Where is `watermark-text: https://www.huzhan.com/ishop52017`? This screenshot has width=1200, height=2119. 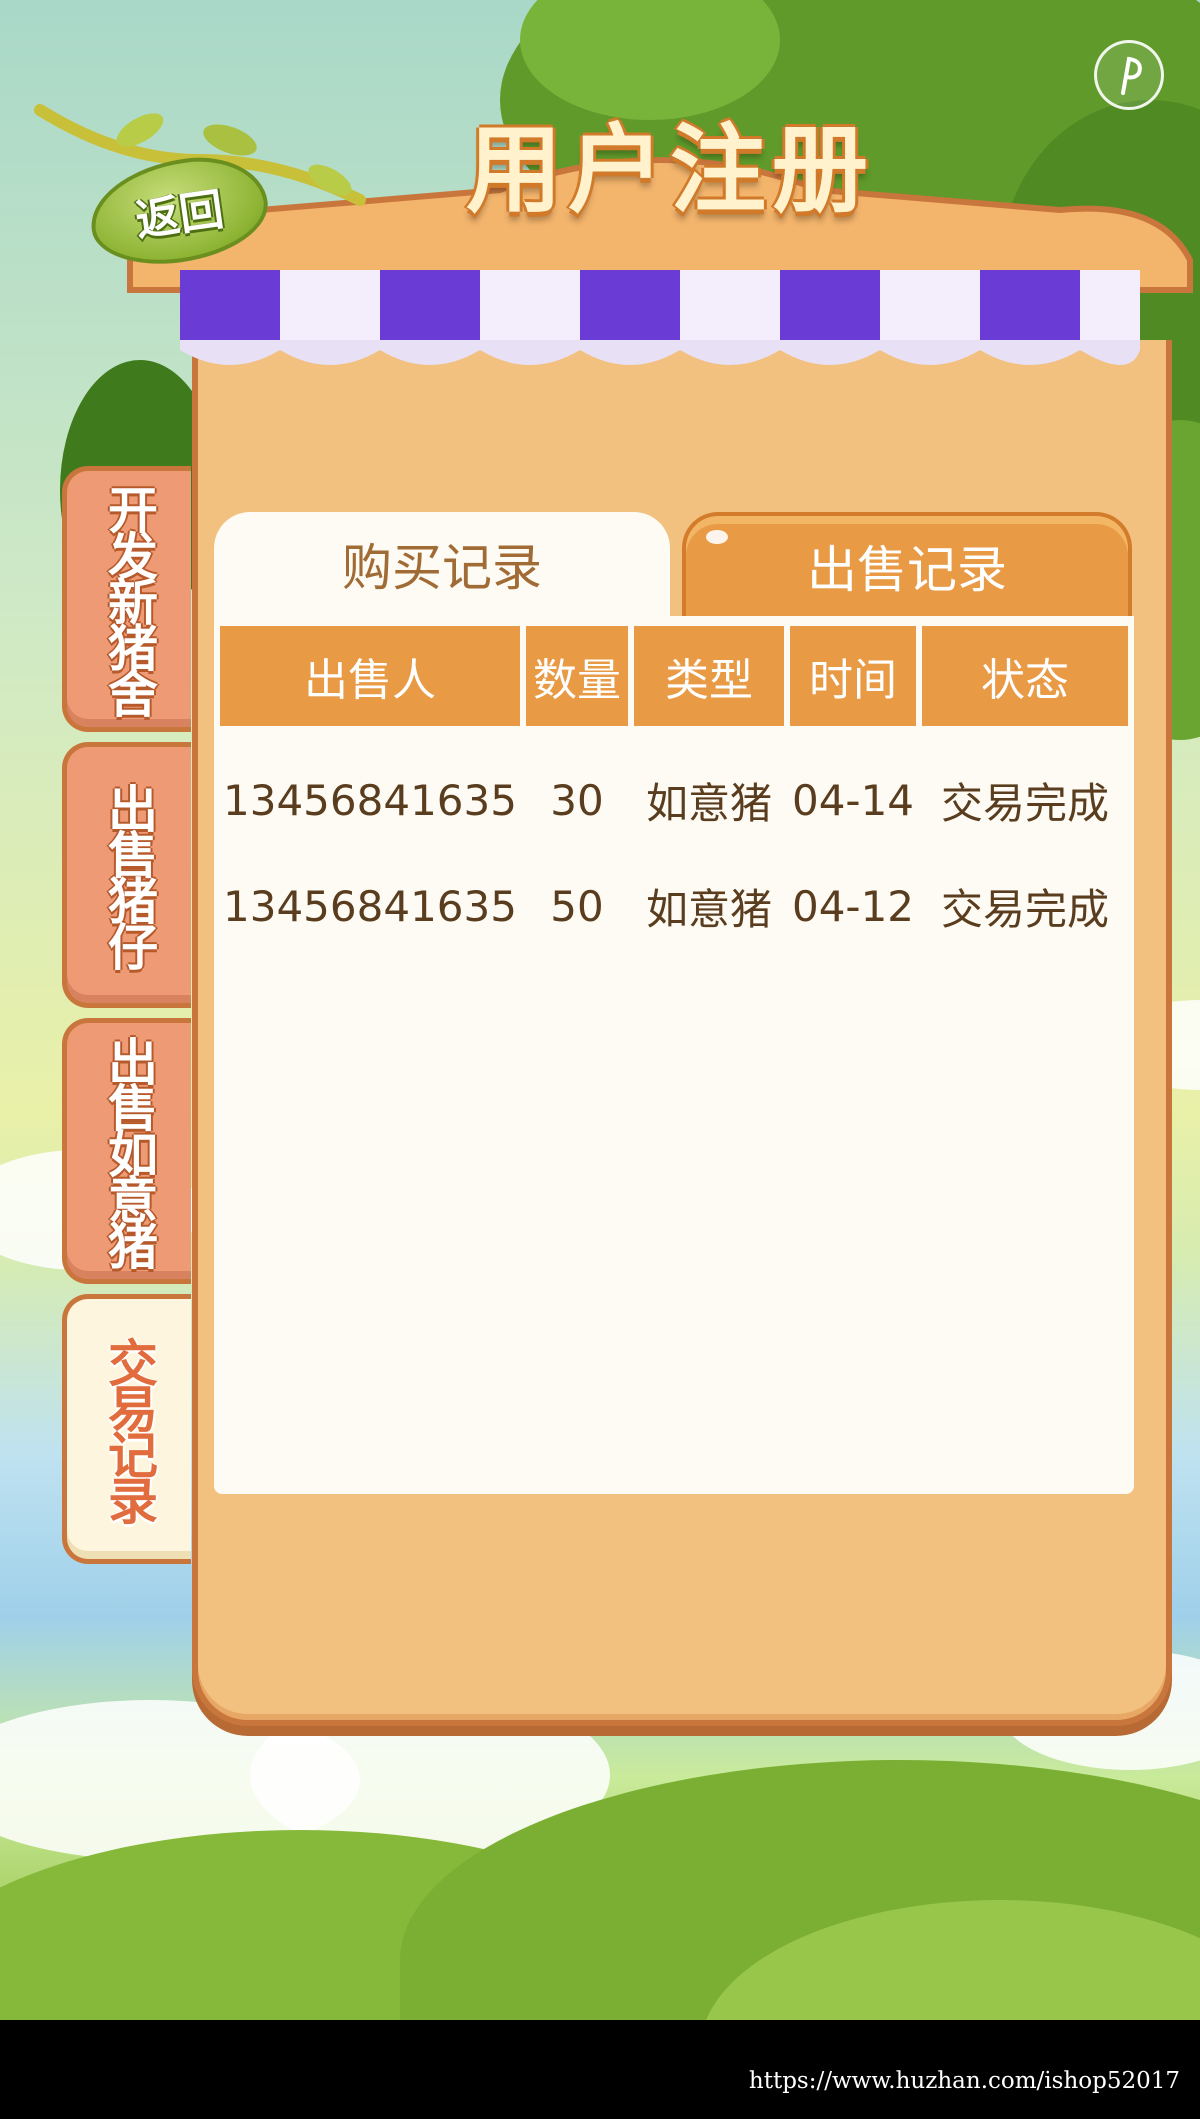 watermark-text: https://www.huzhan.com/ishop52017 is located at coordinates (964, 2081).